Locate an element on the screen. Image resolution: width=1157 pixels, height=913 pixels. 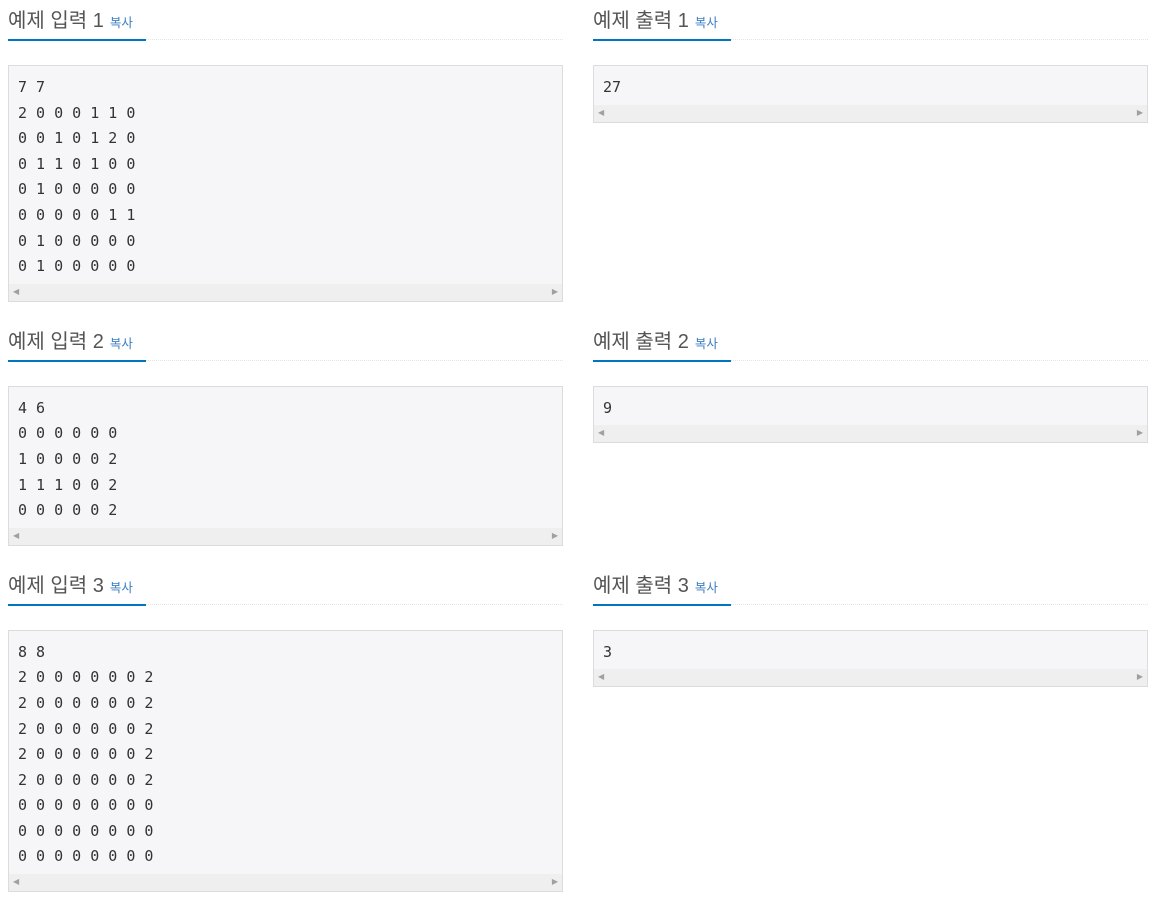
sample-title: 예제 출력 1 is located at coordinates (641, 21).